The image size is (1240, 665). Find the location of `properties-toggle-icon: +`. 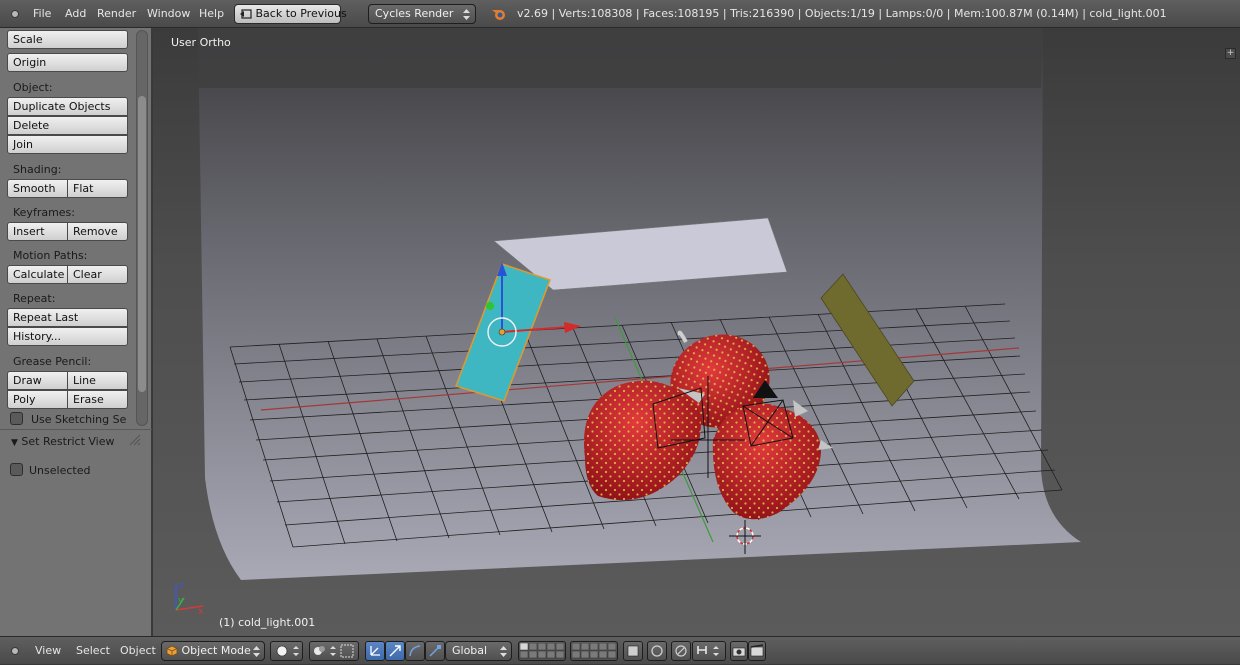

properties-toggle-icon: + is located at coordinates (1230, 53).